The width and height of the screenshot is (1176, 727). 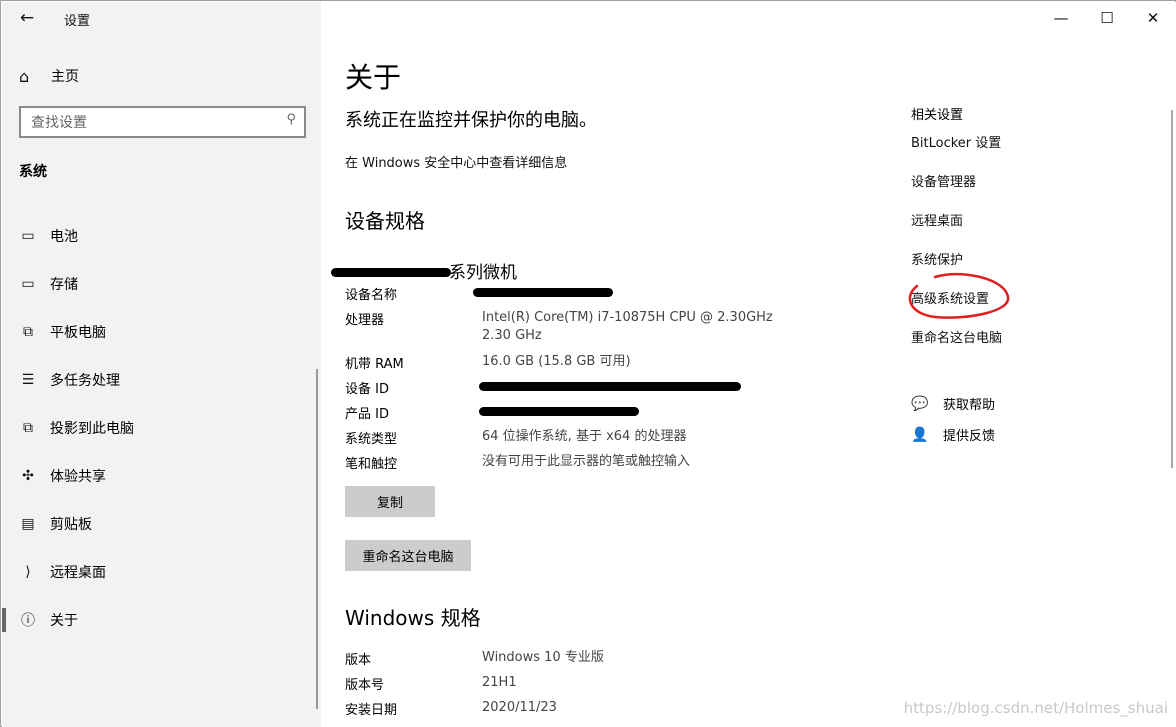 I want to click on remote-icon: ⟩, so click(x=28, y=572).